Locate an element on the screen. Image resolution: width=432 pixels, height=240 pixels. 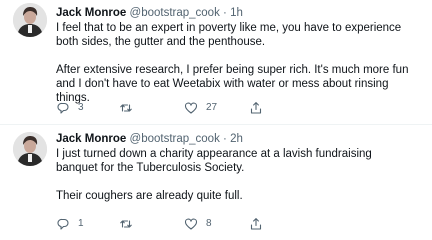
tweet-header: Jack Monroe @bootstrap_cook · 1h is located at coordinates (149, 13).